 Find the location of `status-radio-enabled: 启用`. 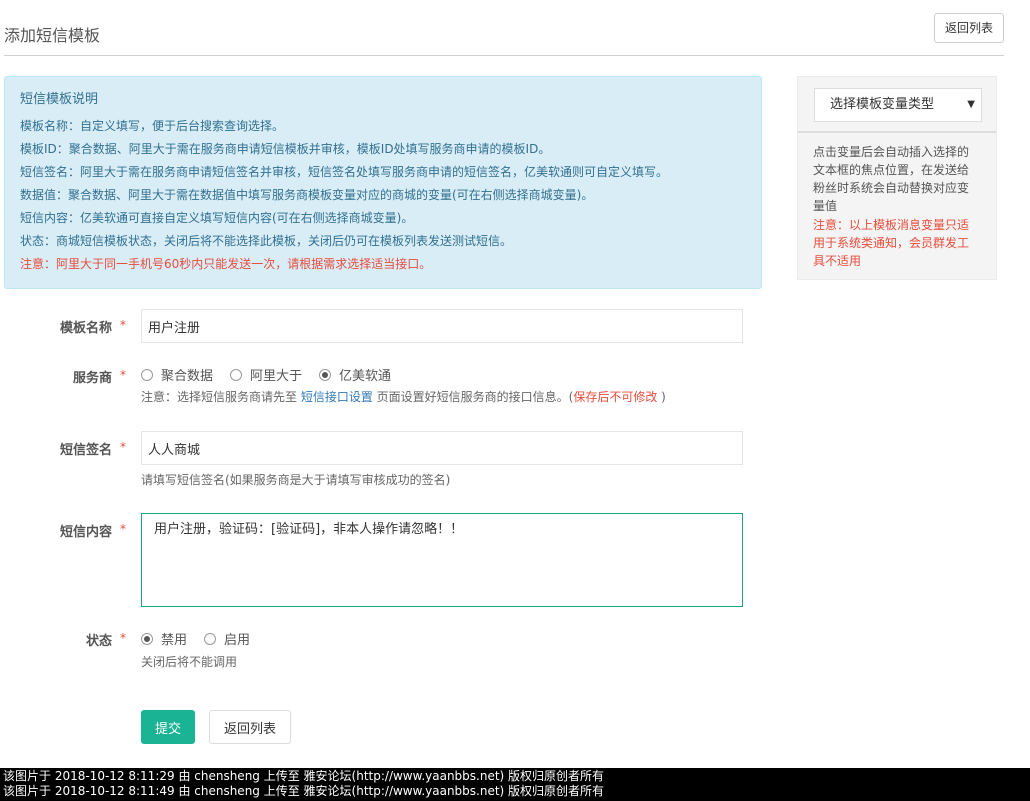

status-radio-enabled: 启用 is located at coordinates (227, 638).